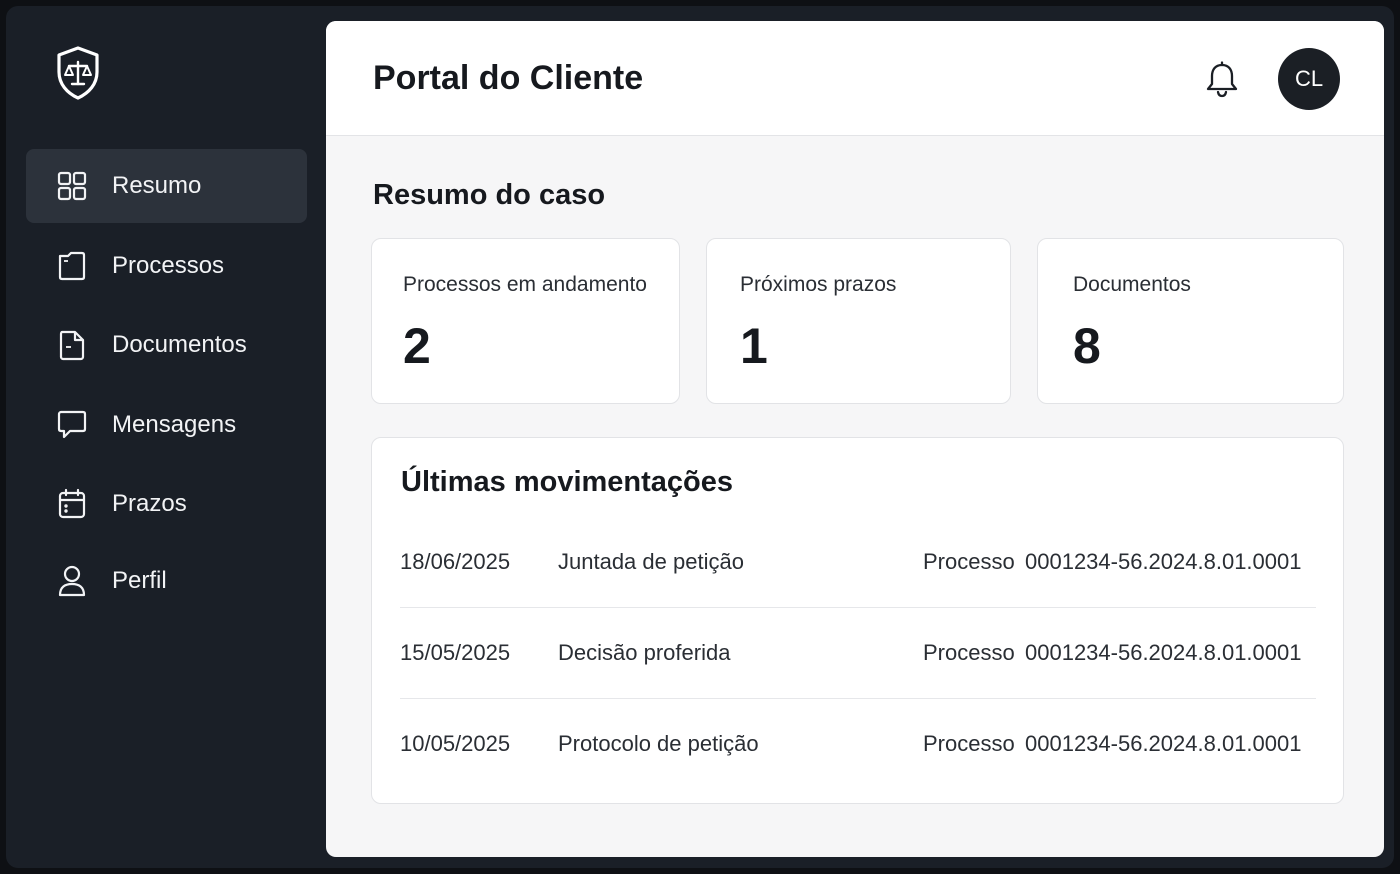 The width and height of the screenshot is (1400, 874). I want to click on avatar: CL, so click(1309, 79).